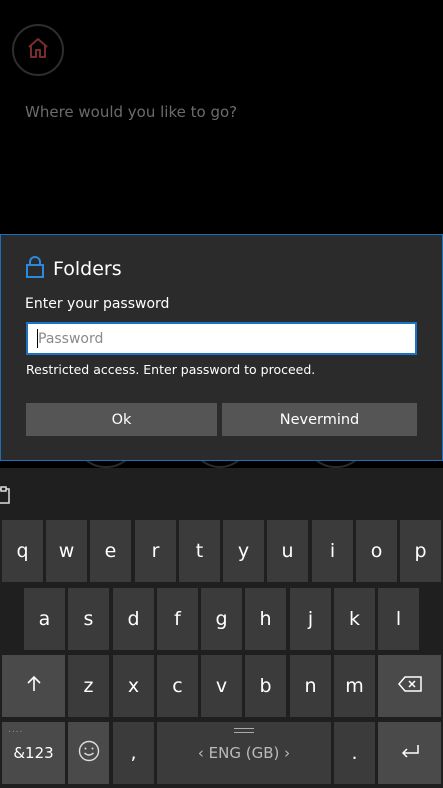 This screenshot has height=788, width=443. I want to click on backspace-icon, so click(409, 686).